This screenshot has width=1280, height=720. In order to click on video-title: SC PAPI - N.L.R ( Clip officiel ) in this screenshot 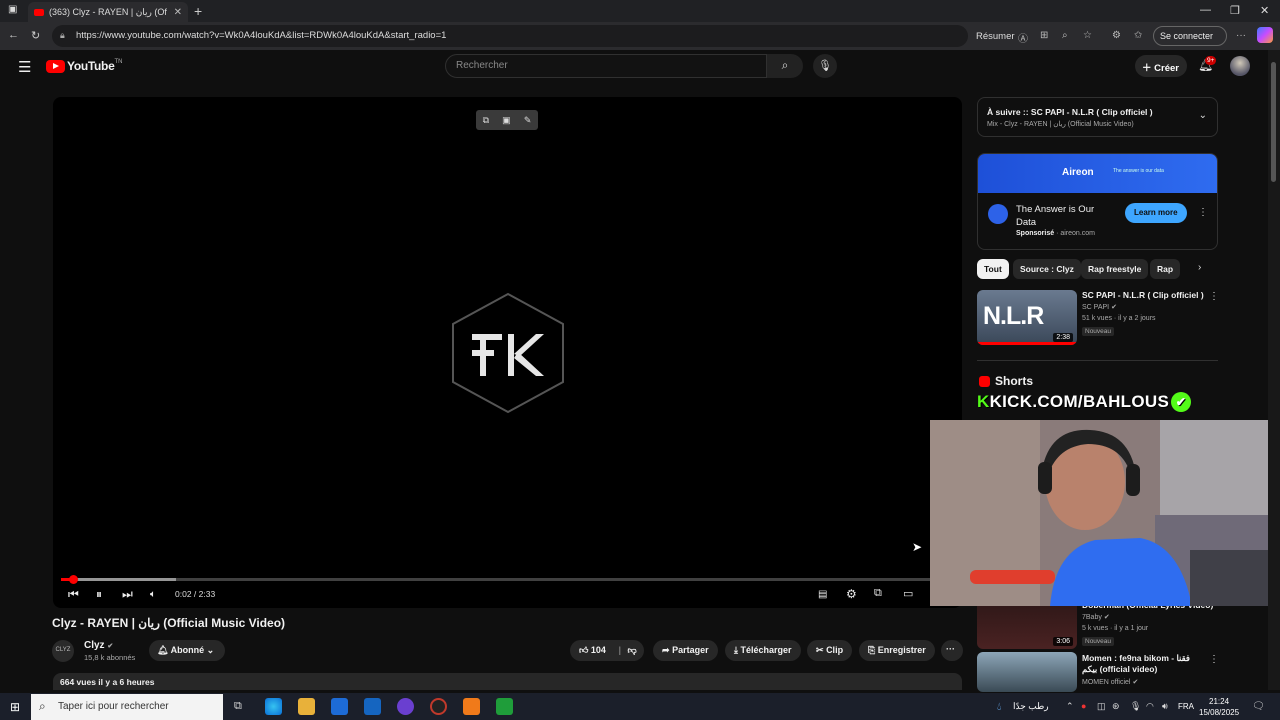, I will do `click(1143, 295)`.